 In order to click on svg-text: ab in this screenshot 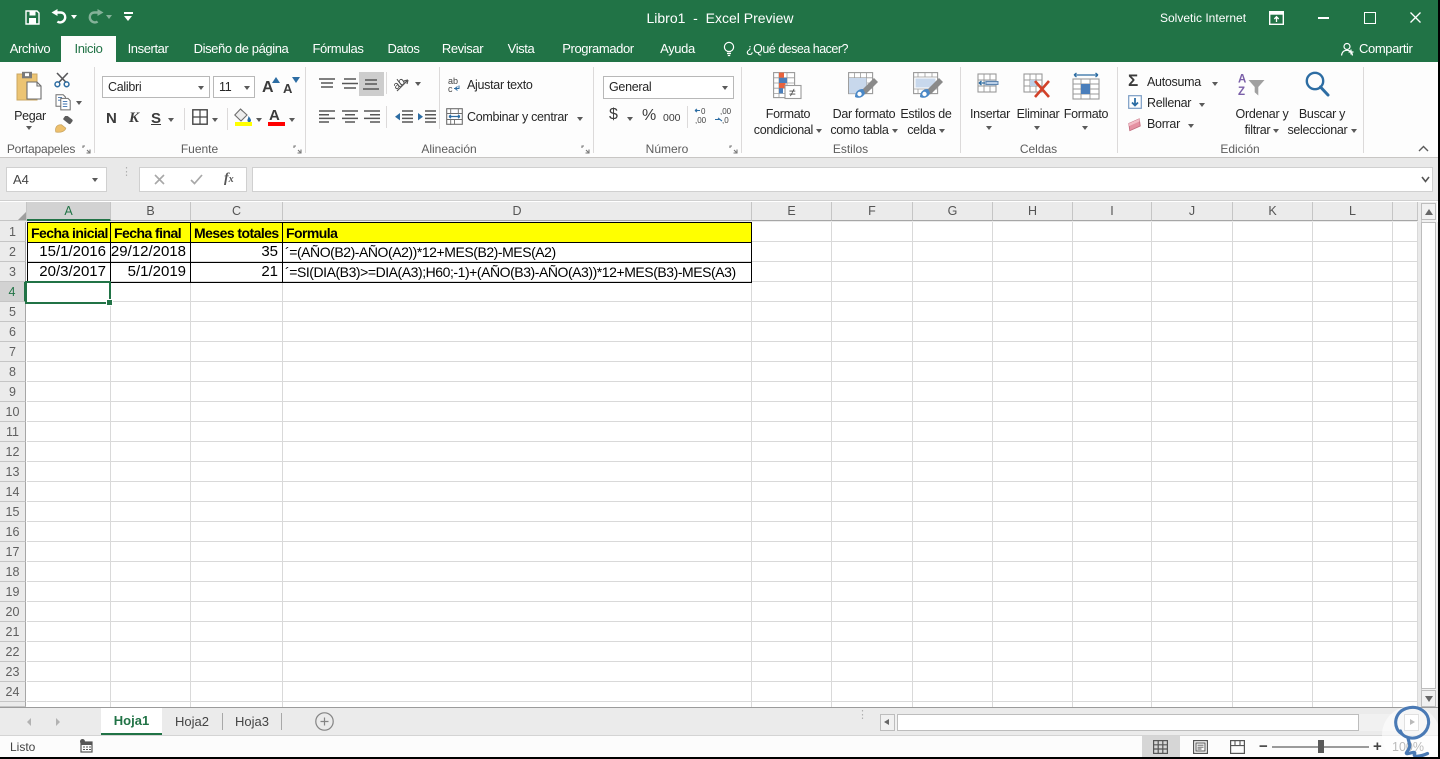, I will do `click(401, 84)`.